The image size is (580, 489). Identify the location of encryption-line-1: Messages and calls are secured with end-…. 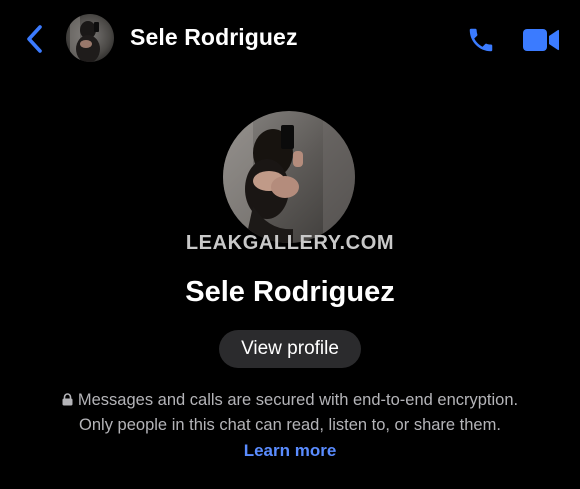
(290, 400).